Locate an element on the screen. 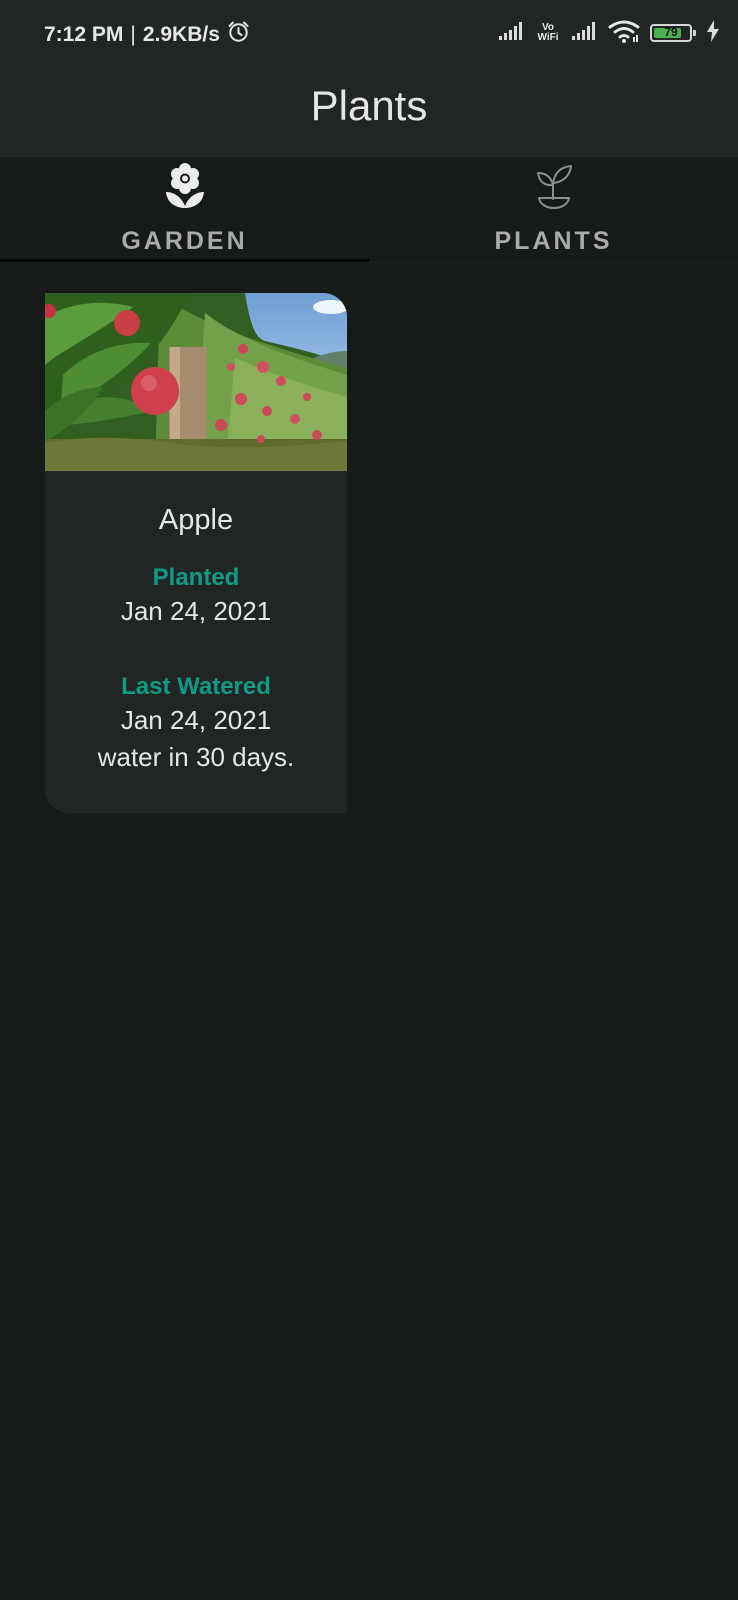 The height and width of the screenshot is (1600, 738). status-bar: 7:12 PM | 2.9KB/s Vo WiFi 79 is located at coordinates (369, 30).